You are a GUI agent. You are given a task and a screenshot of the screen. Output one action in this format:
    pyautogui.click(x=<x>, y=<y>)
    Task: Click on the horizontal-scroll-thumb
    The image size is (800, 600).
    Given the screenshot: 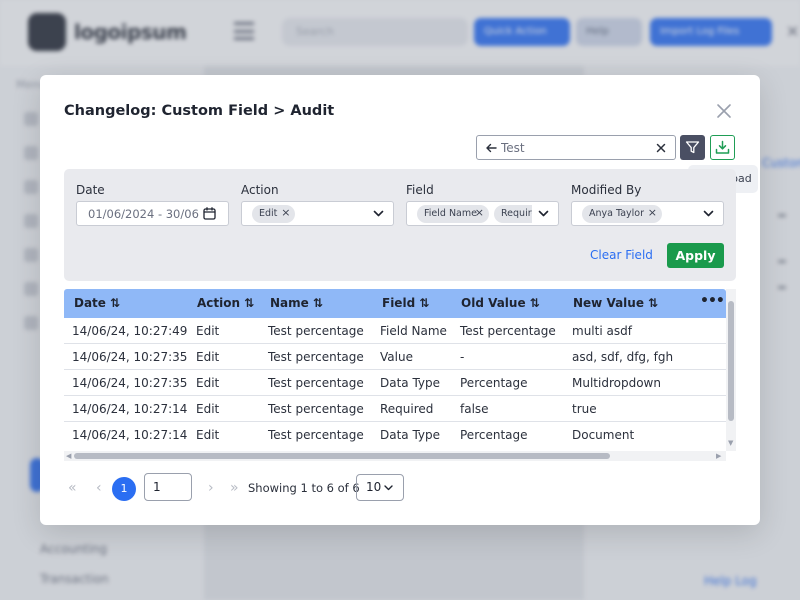 What is the action you would take?
    pyautogui.click(x=342, y=456)
    